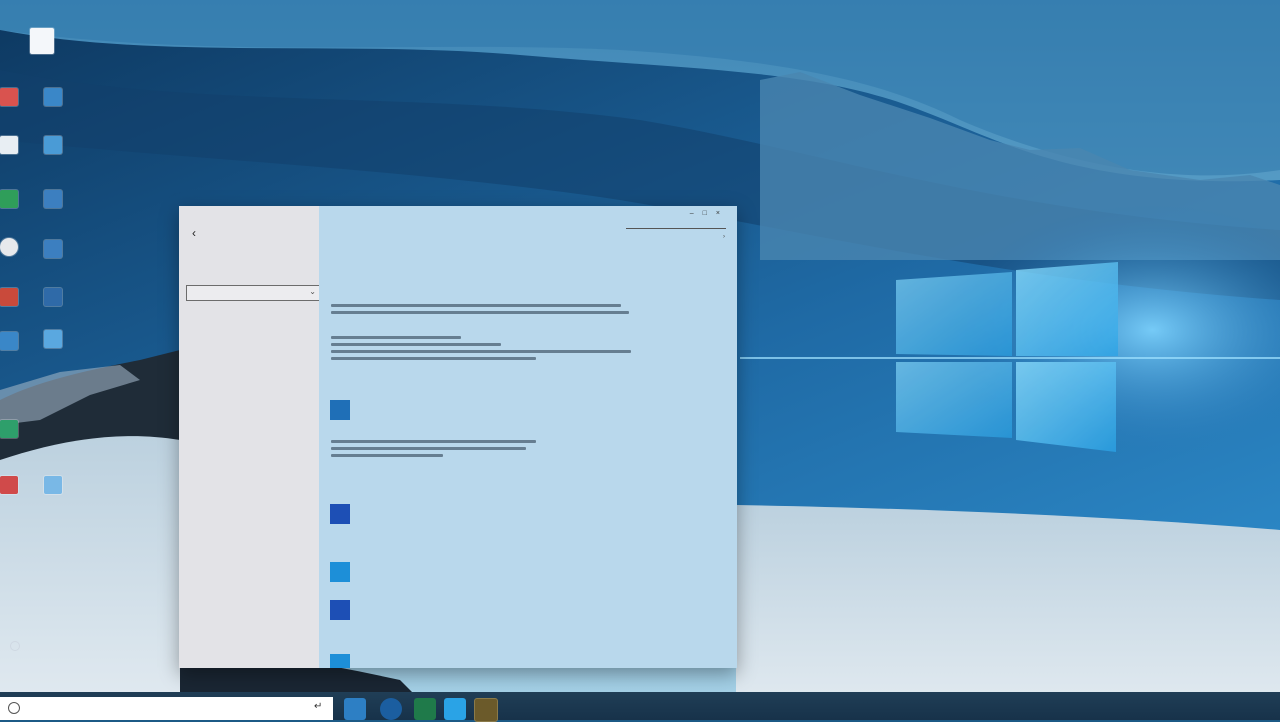 This screenshot has width=1280, height=722. What do you see at coordinates (42, 41) in the screenshot?
I see `pc-icon` at bounding box center [42, 41].